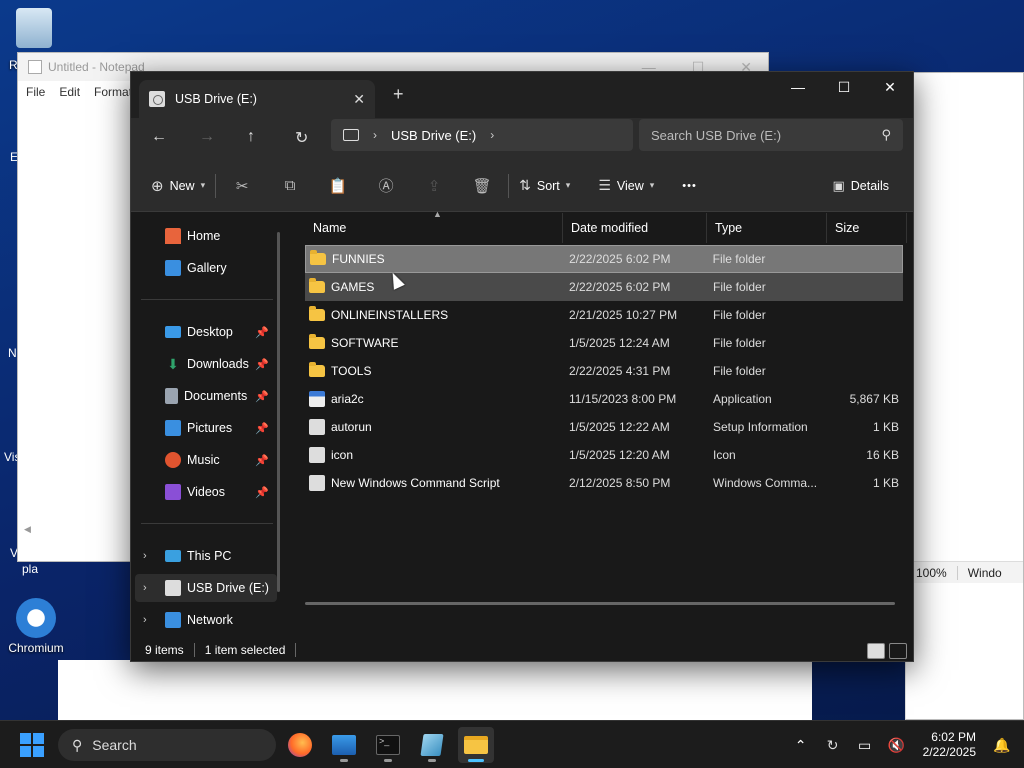  I want to click on explorer-titlebar: USB Drive (E:) ✕ + — ☐ ✕, so click(522, 95).